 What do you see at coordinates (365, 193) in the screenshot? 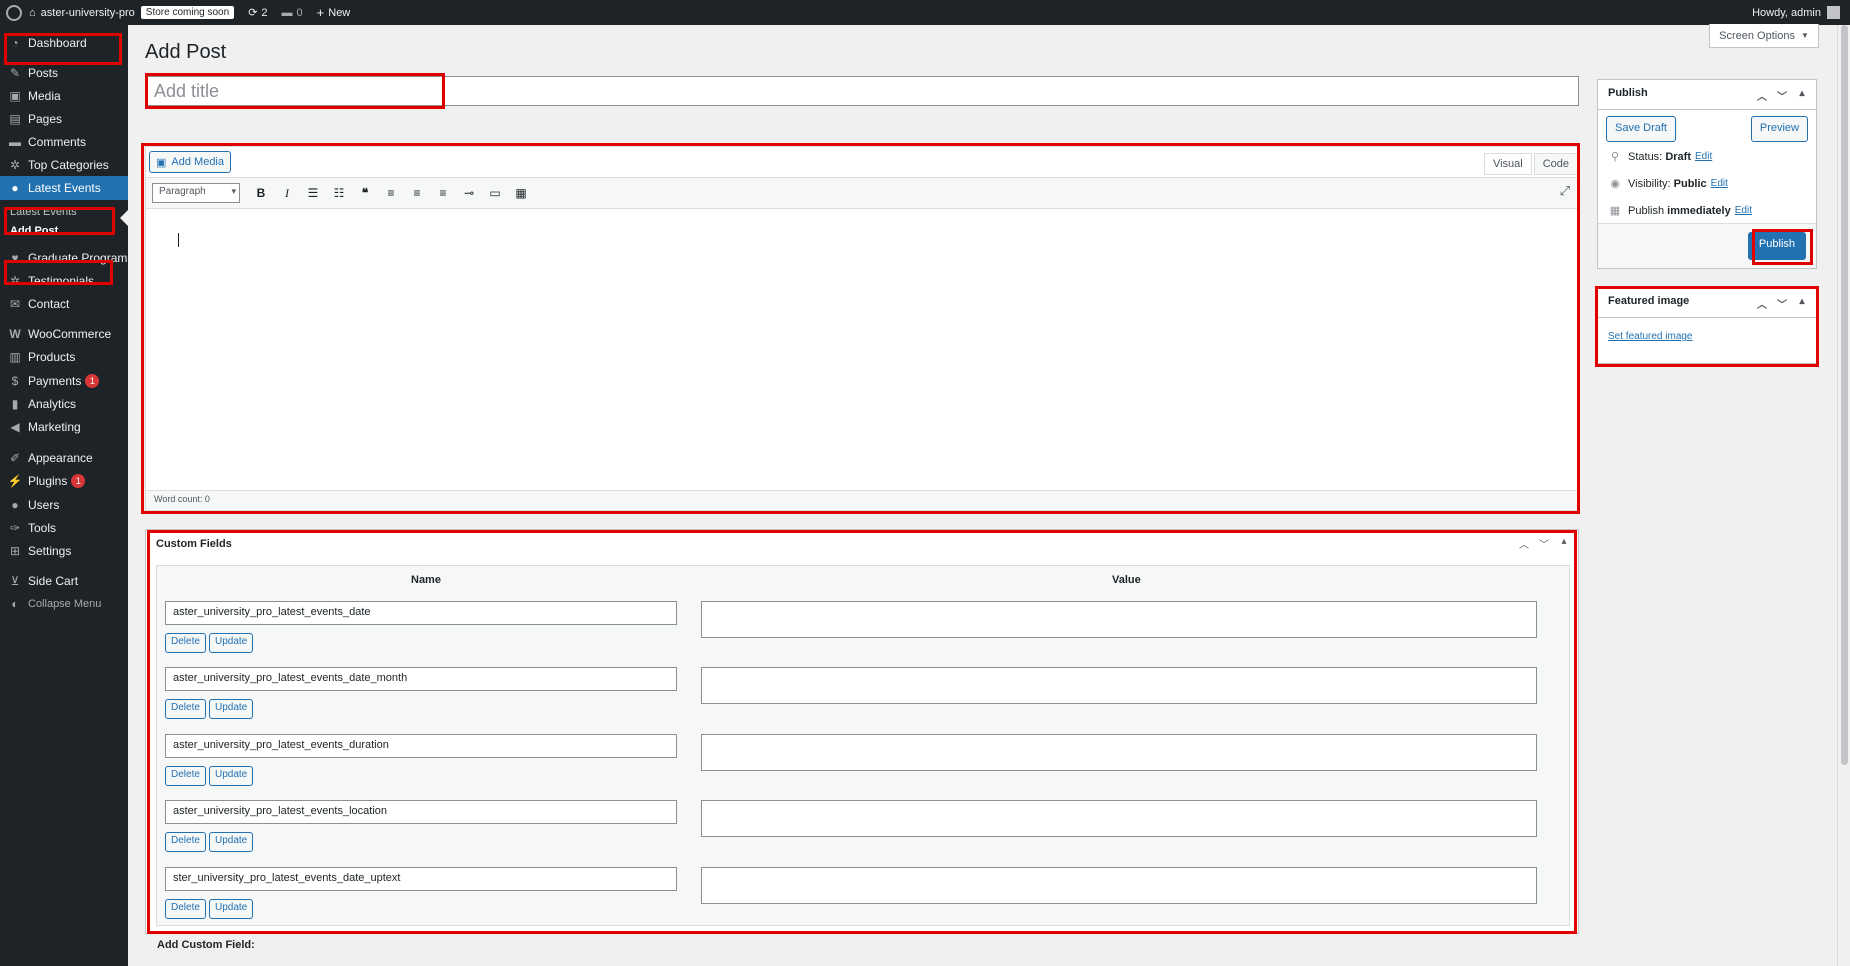
I see `blockquote-icon: ❝` at bounding box center [365, 193].